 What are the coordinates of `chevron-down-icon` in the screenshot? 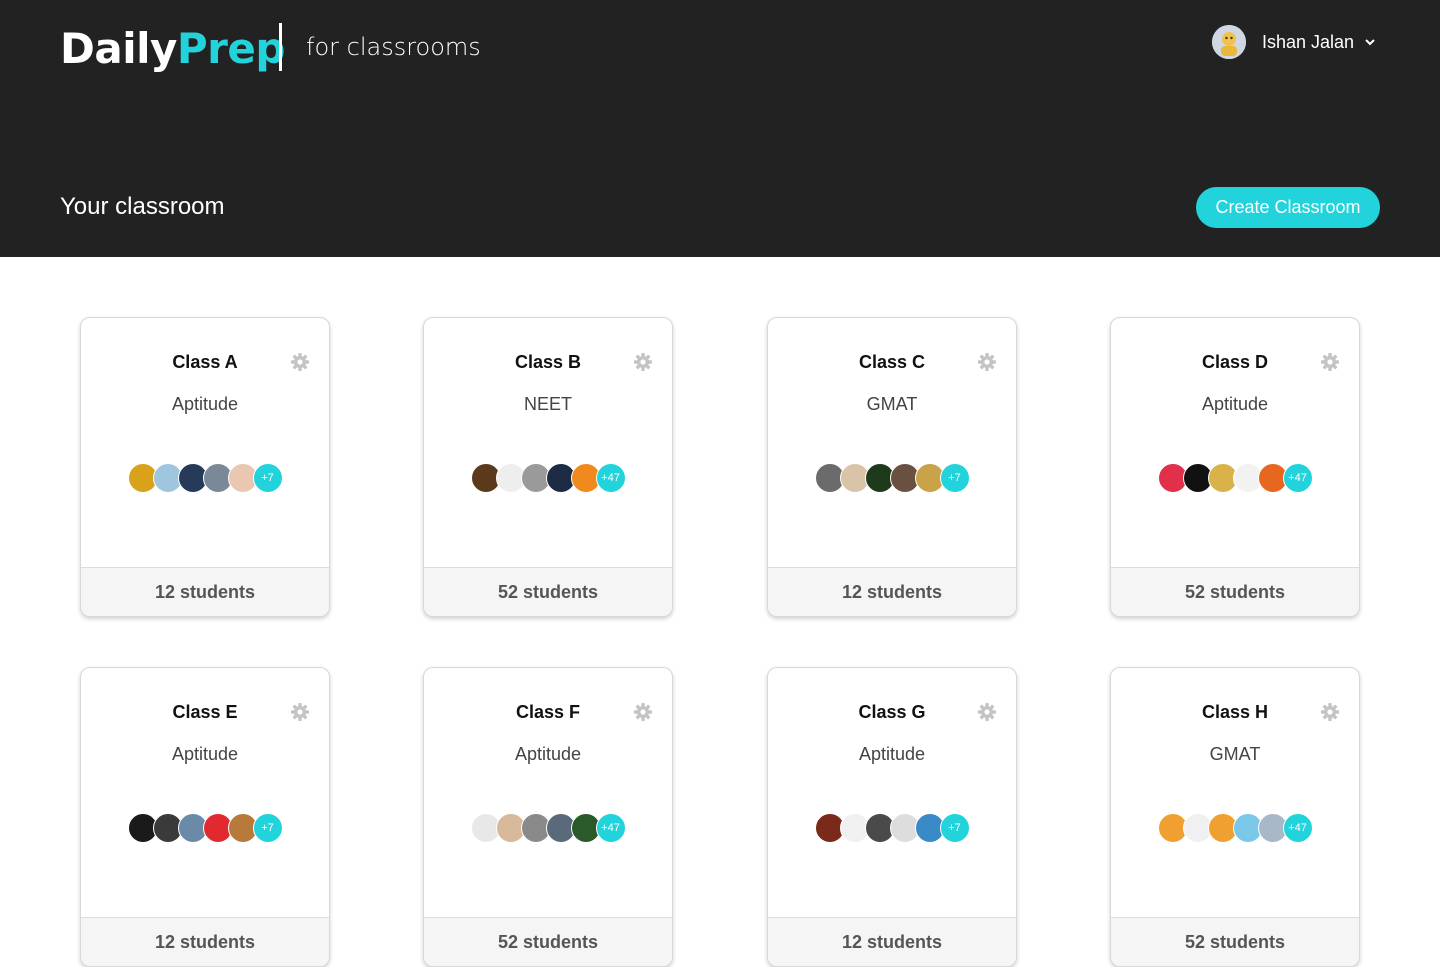 It's located at (1370, 42).